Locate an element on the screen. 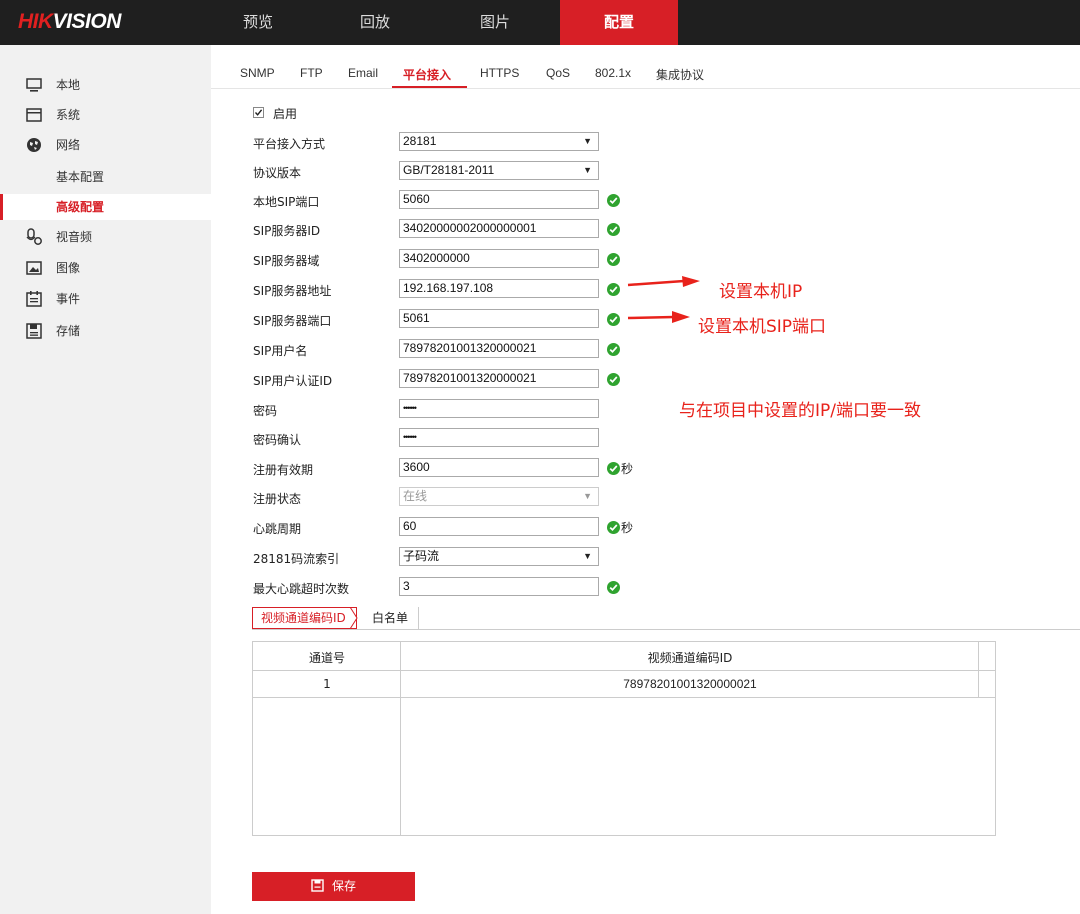  nav-preview: 预览 is located at coordinates (258, 22).